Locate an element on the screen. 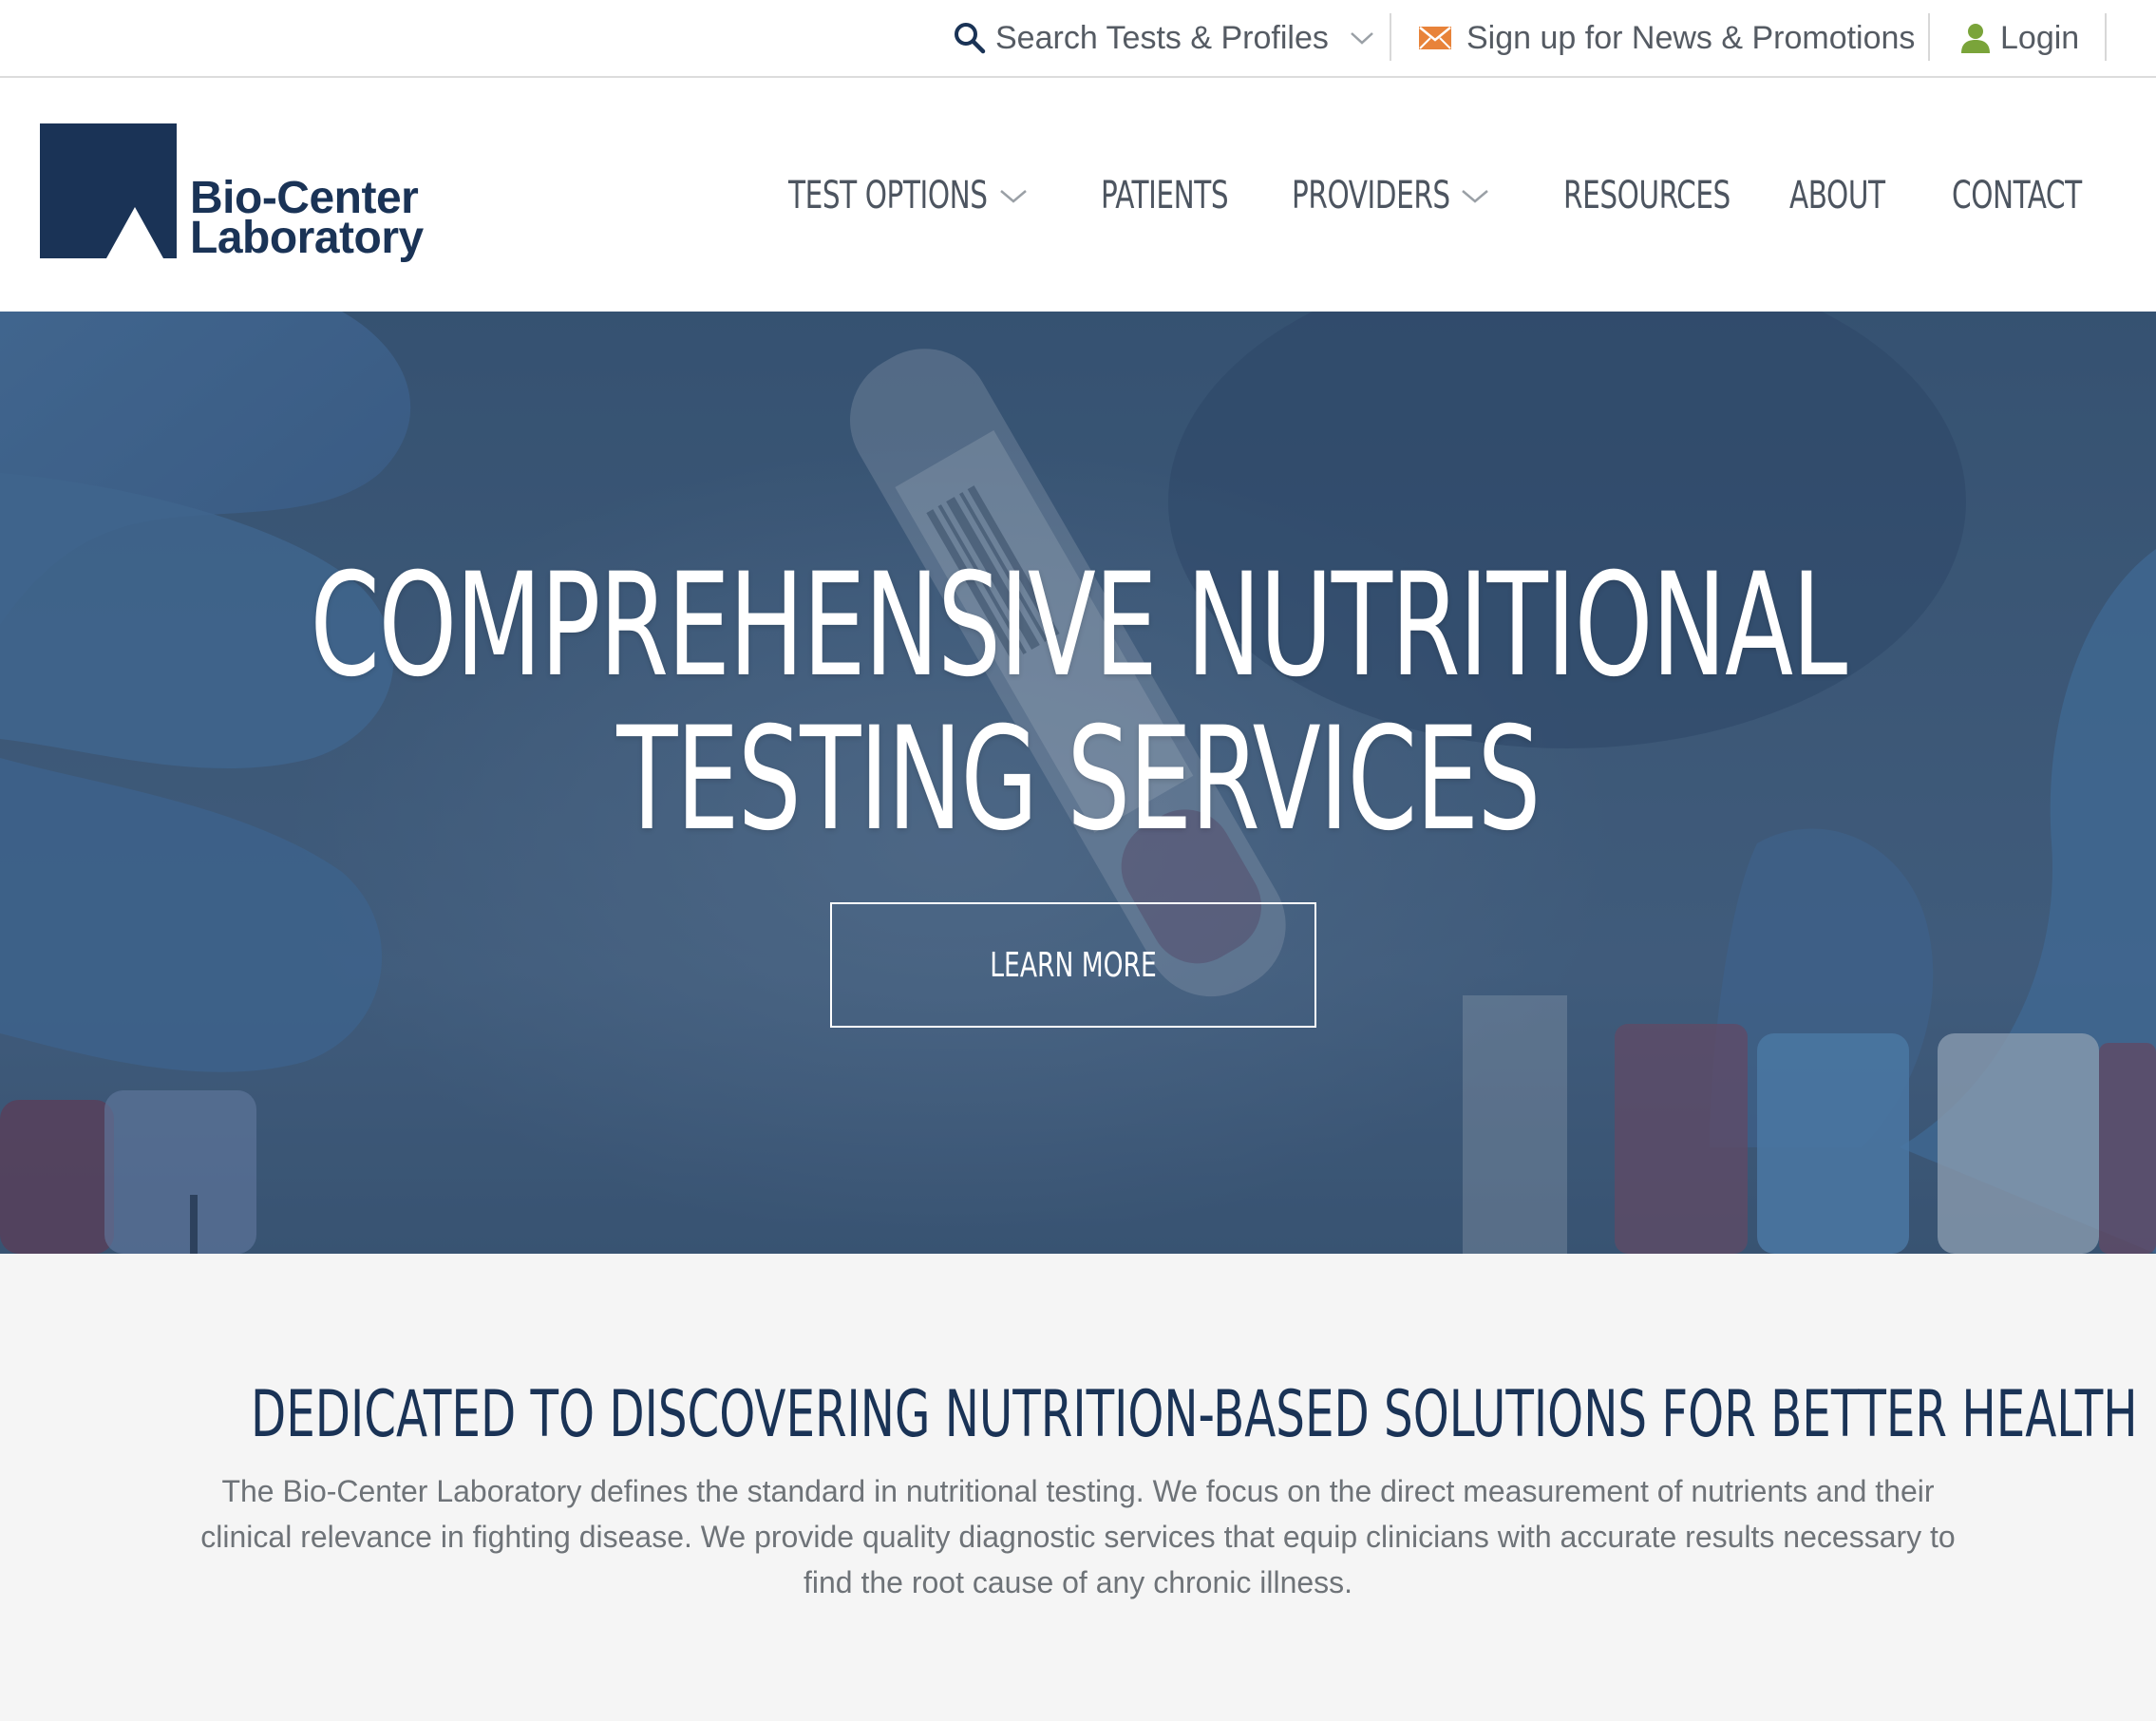 Image resolution: width=2156 pixels, height=1721 pixels. nav-about-label: ABOUT is located at coordinates (1837, 195).